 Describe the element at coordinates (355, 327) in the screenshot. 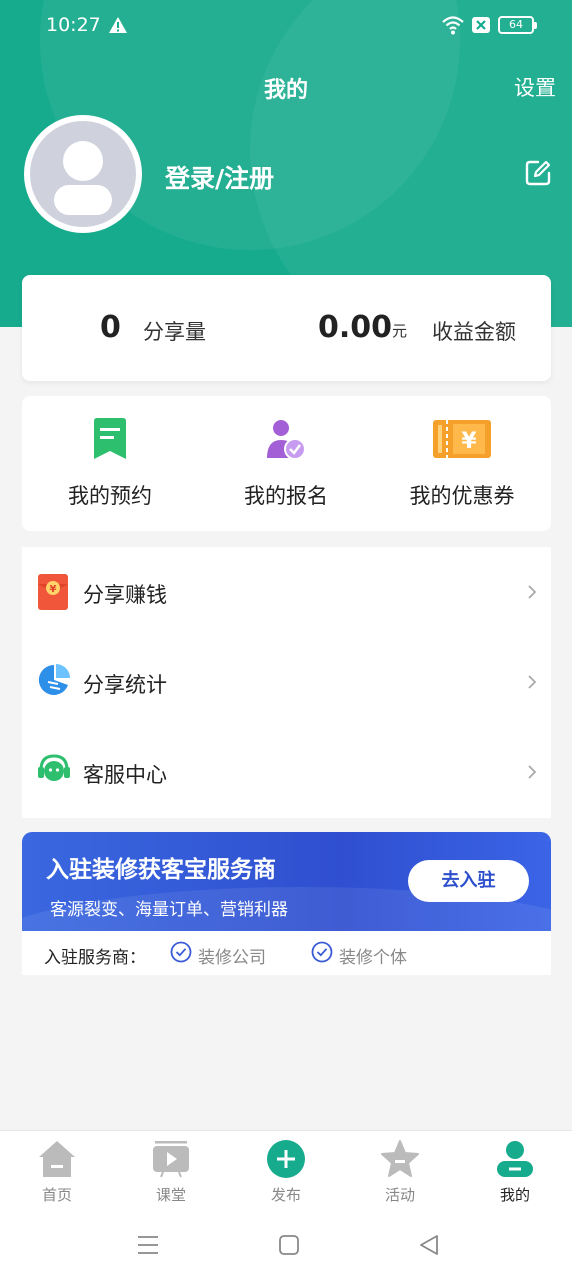

I see `earnings-value: 0.00` at that location.